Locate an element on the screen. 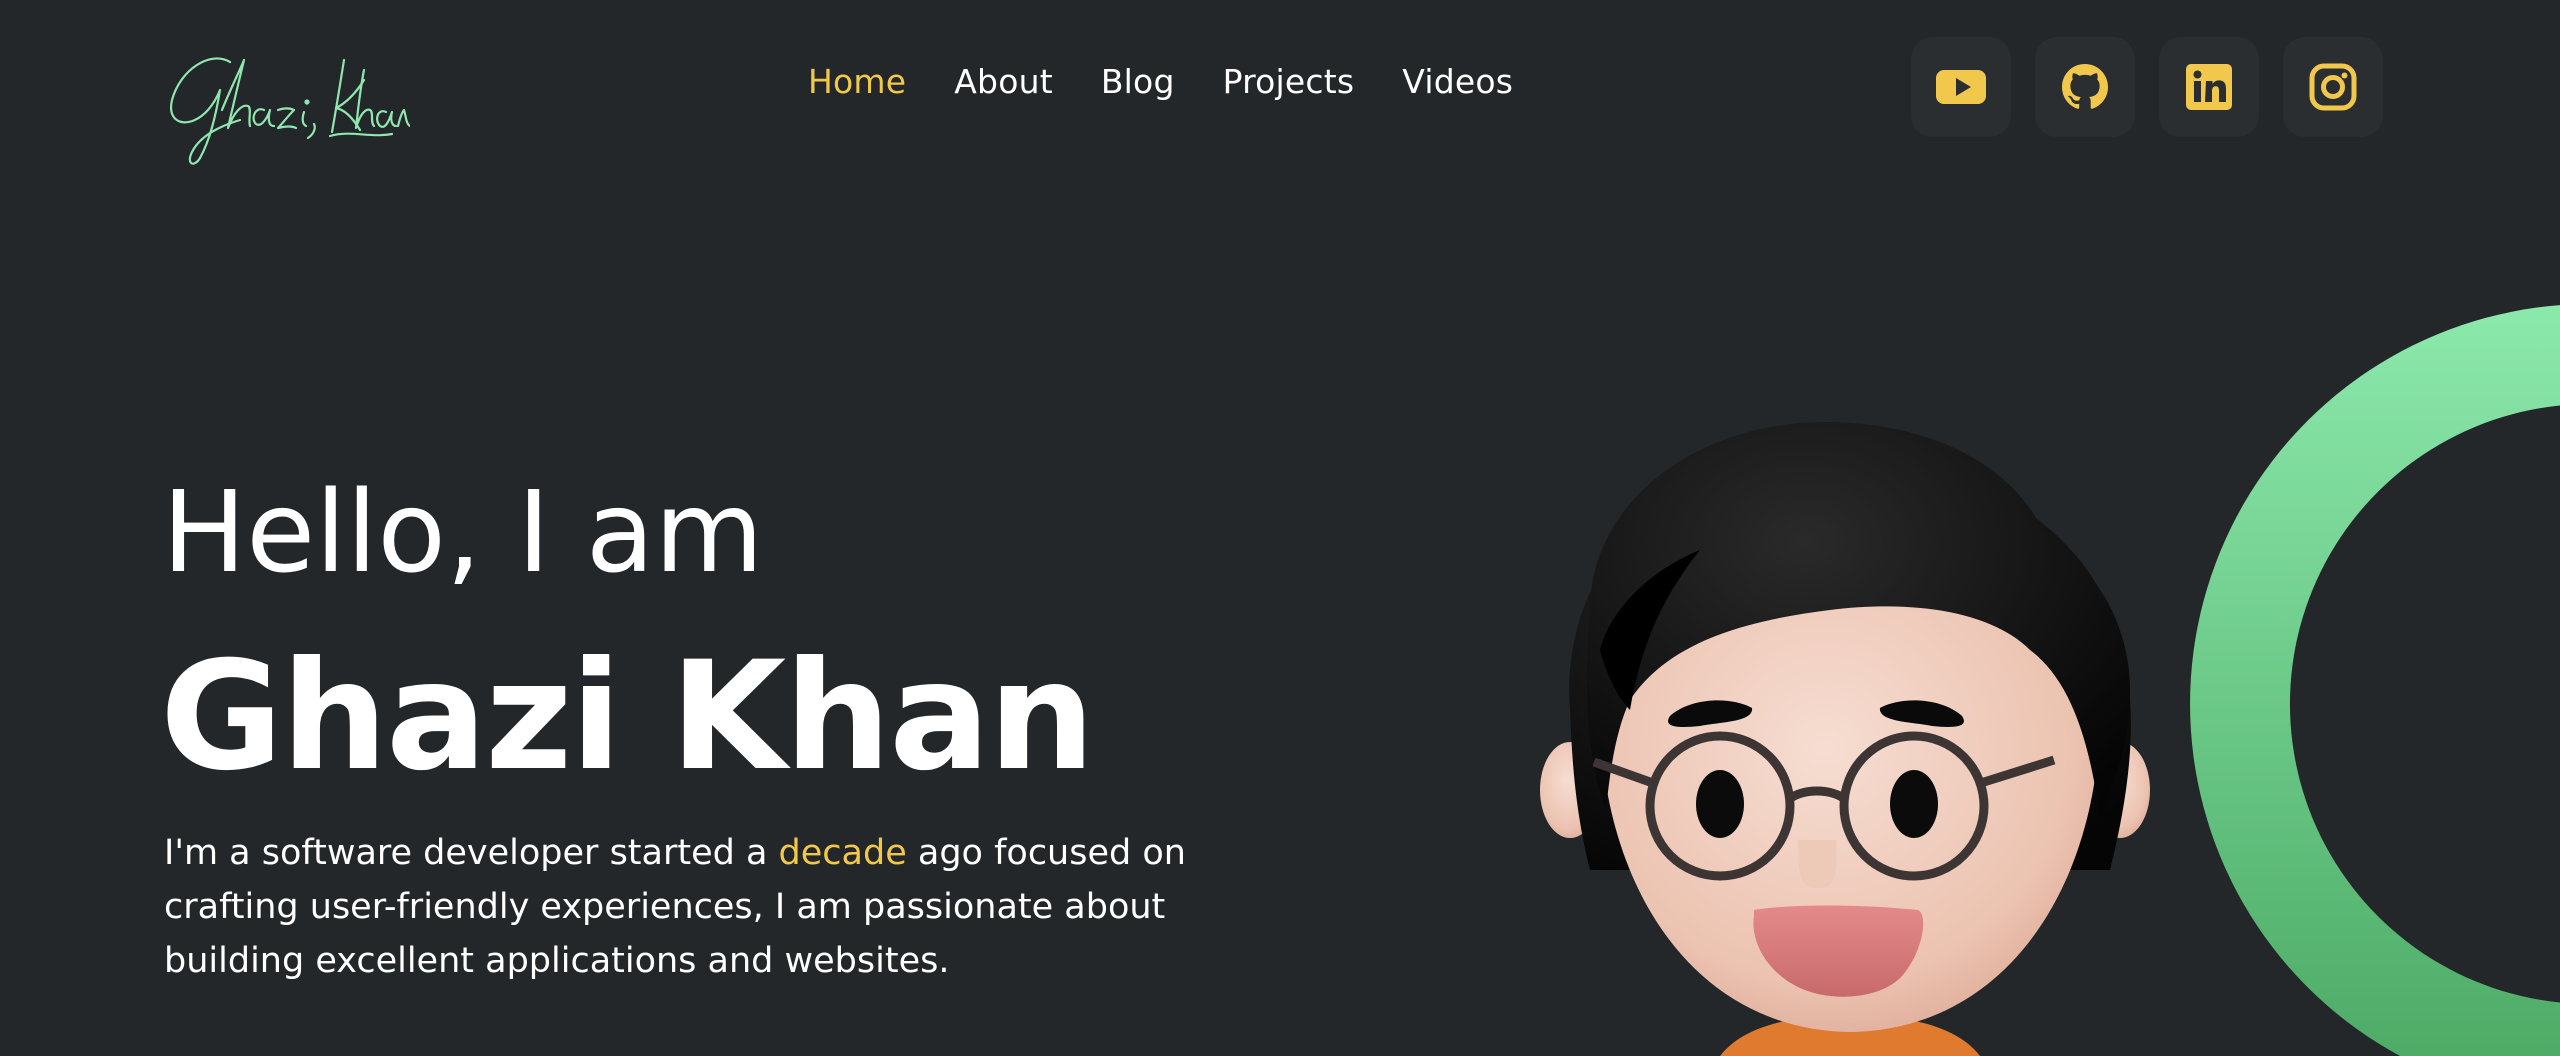  hero-description-start: I'm a software developer started a is located at coordinates (471, 853).